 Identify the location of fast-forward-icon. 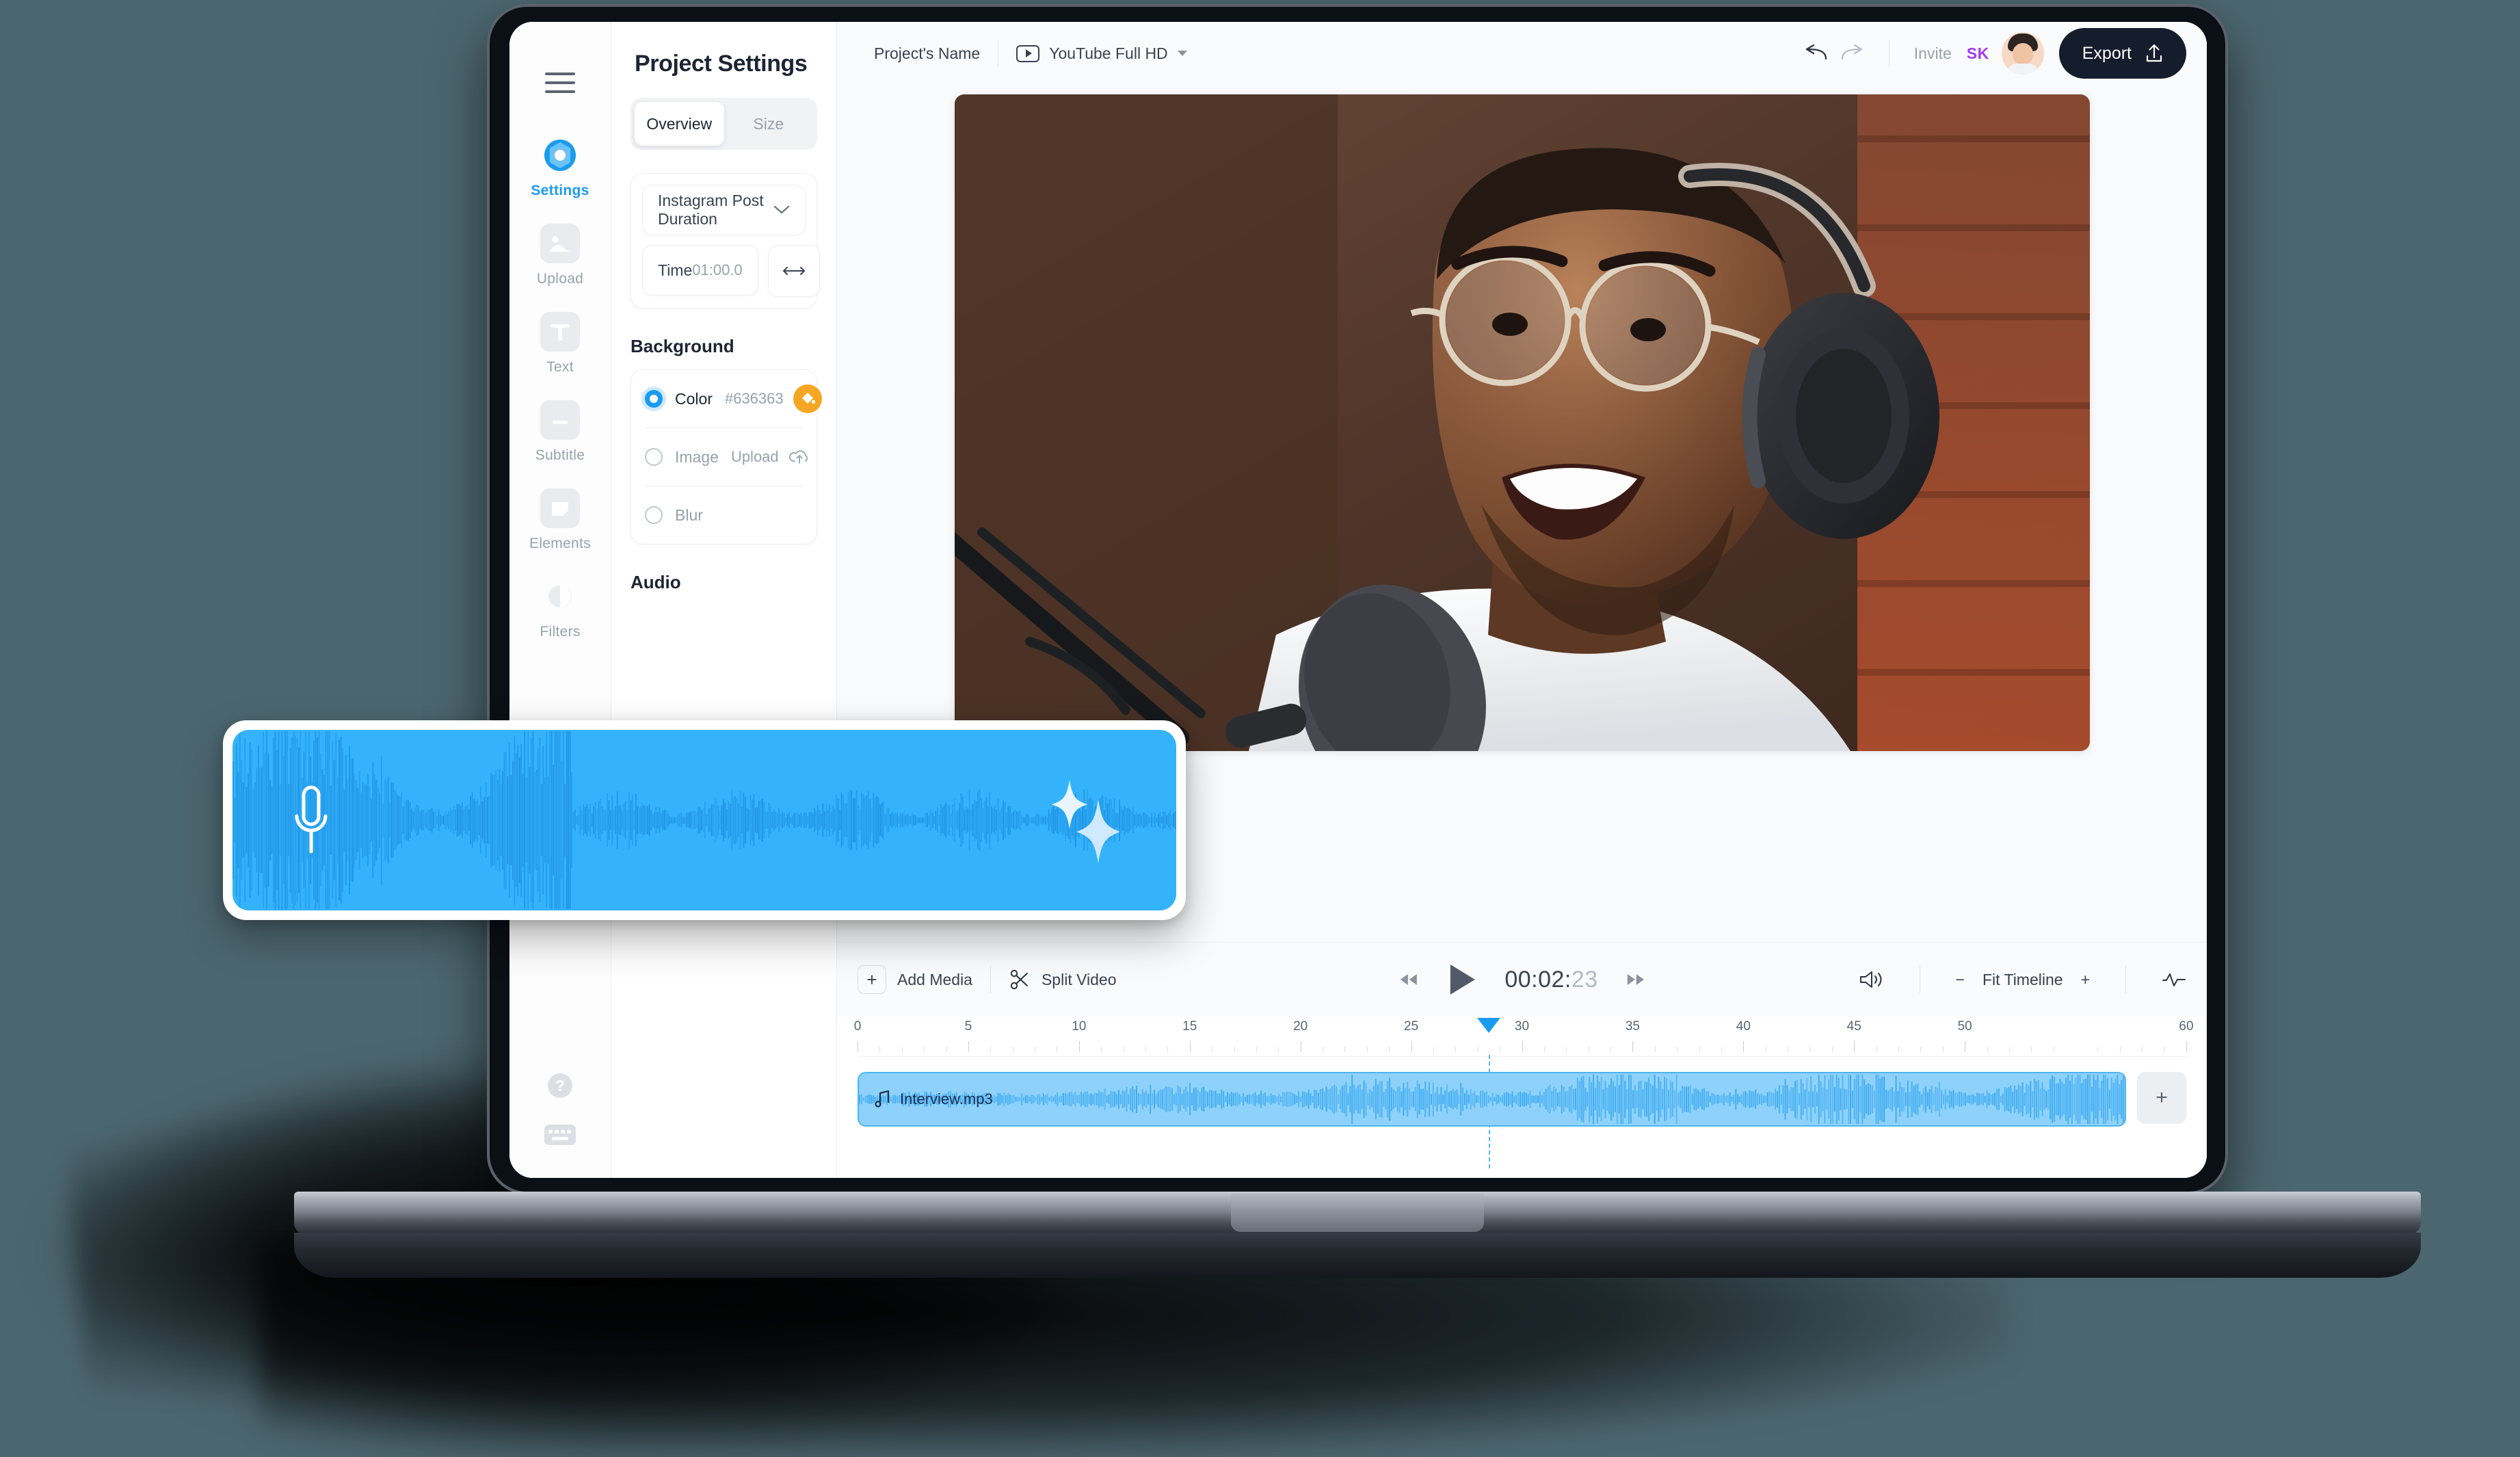
(1636, 979).